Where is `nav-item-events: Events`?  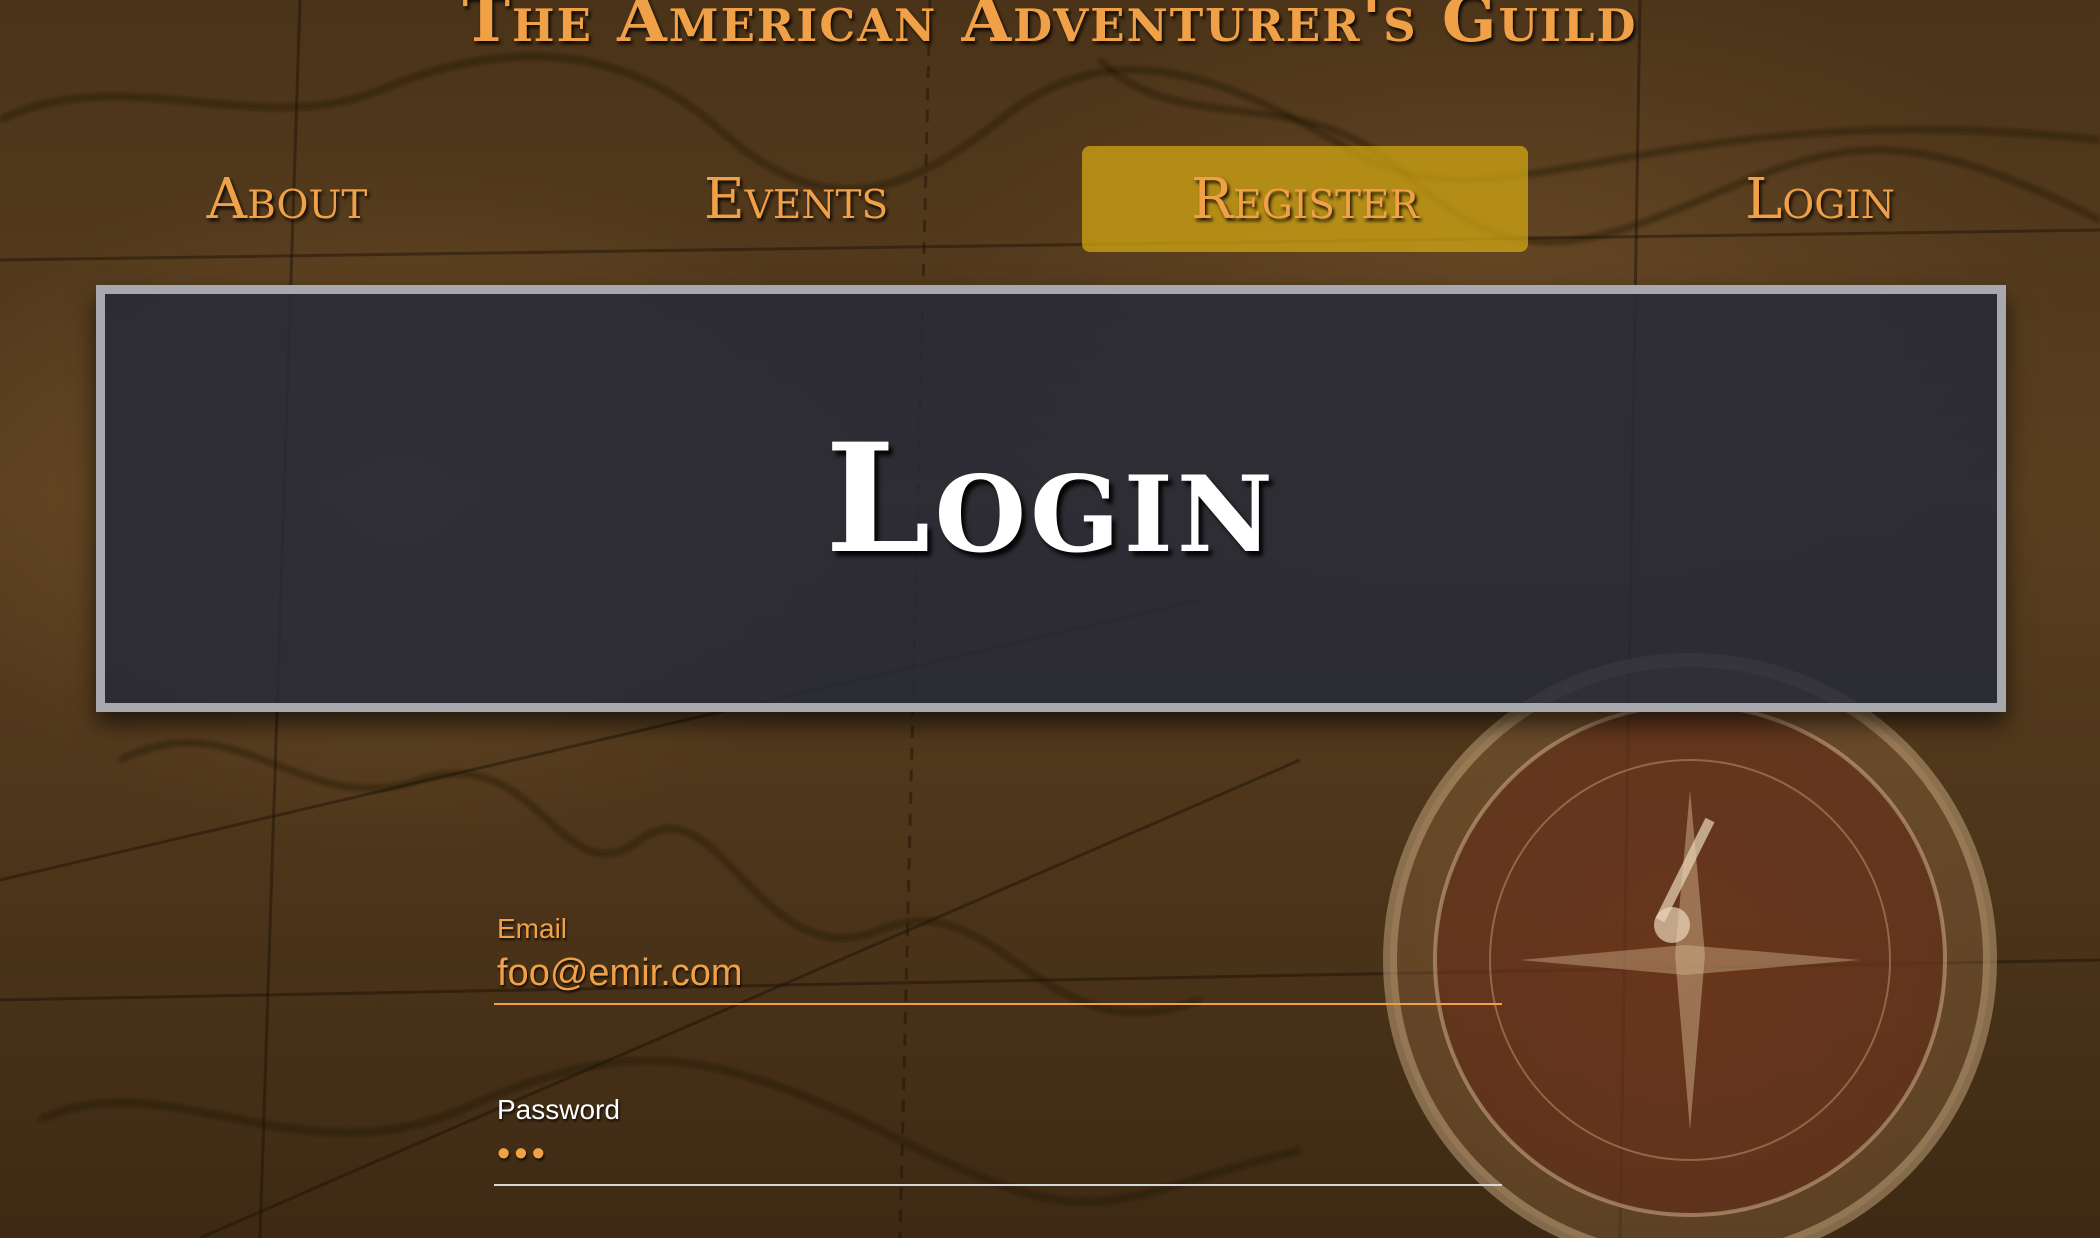
nav-item-events: Events is located at coordinates (796, 199).